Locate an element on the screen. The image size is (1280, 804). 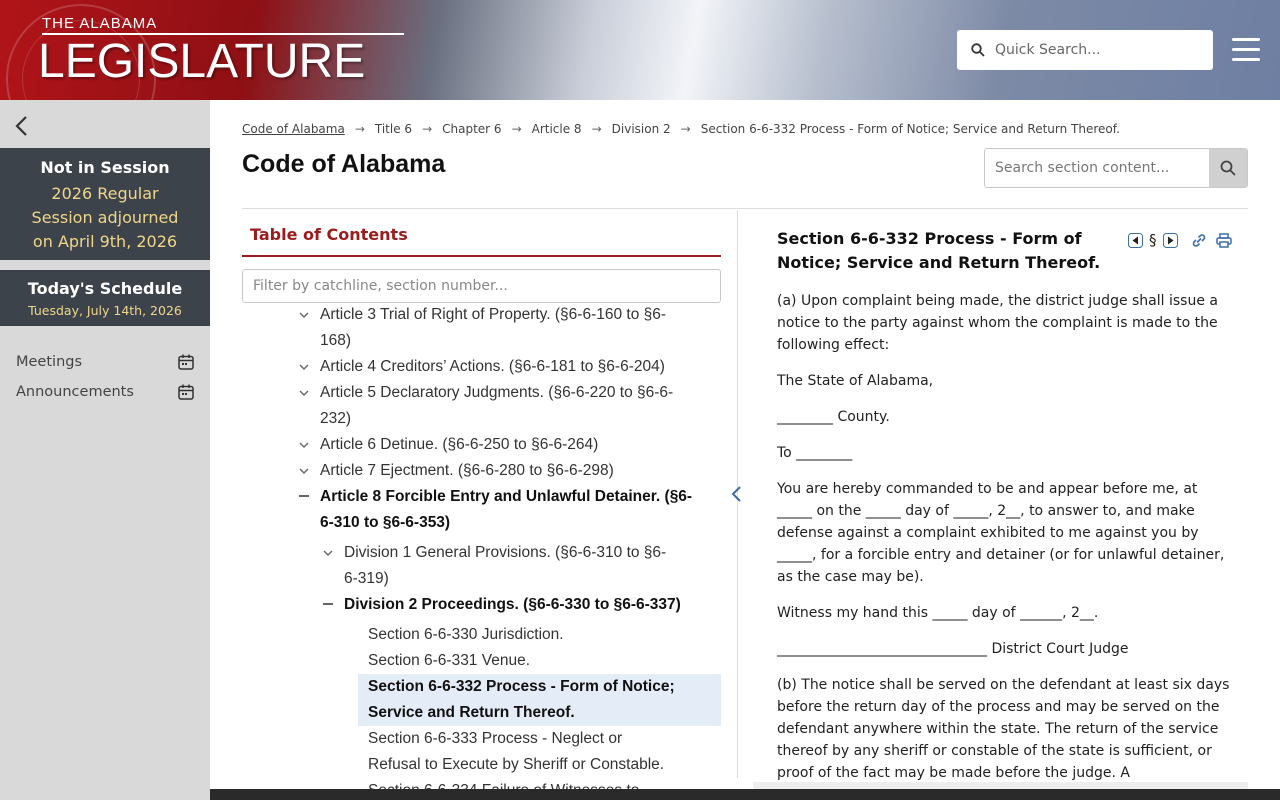
session-line: Session adjourned is located at coordinates (105, 217).